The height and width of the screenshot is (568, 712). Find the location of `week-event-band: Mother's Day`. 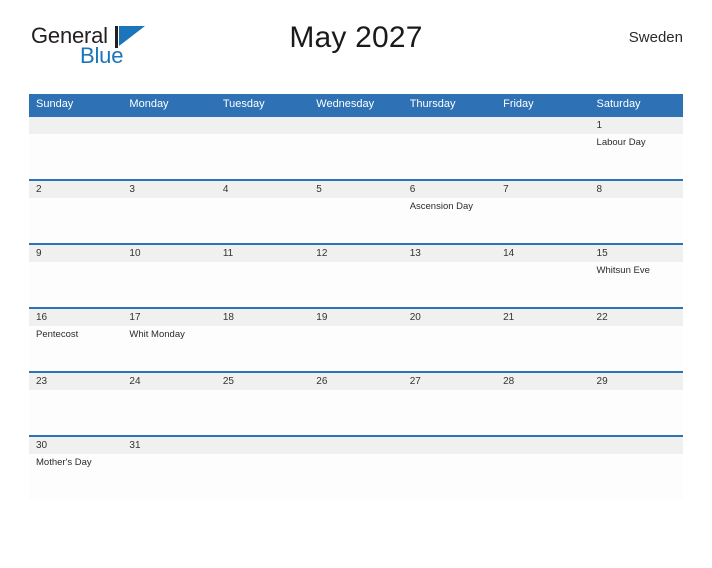

week-event-band: Mother's Day is located at coordinates (356, 476).